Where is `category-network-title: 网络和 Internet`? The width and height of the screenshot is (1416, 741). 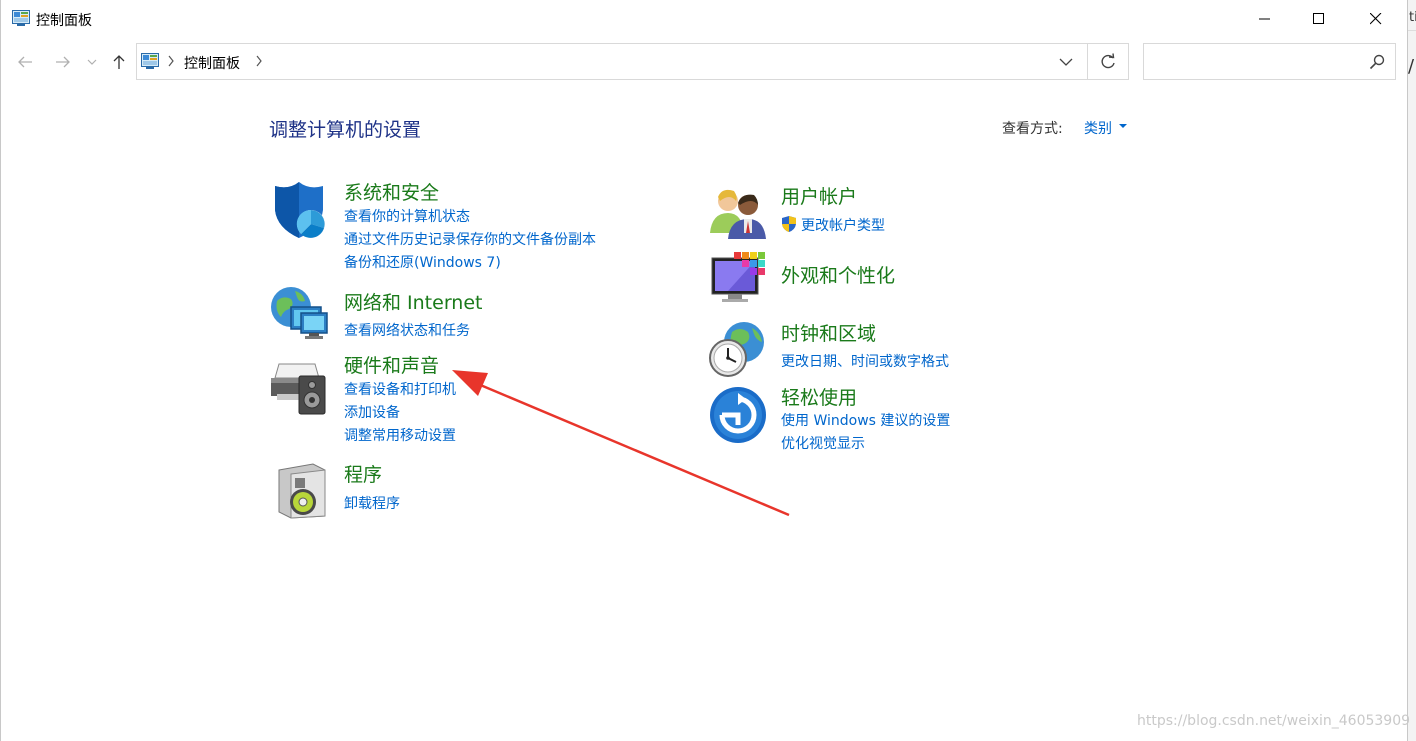 category-network-title: 网络和 Internet is located at coordinates (413, 301).